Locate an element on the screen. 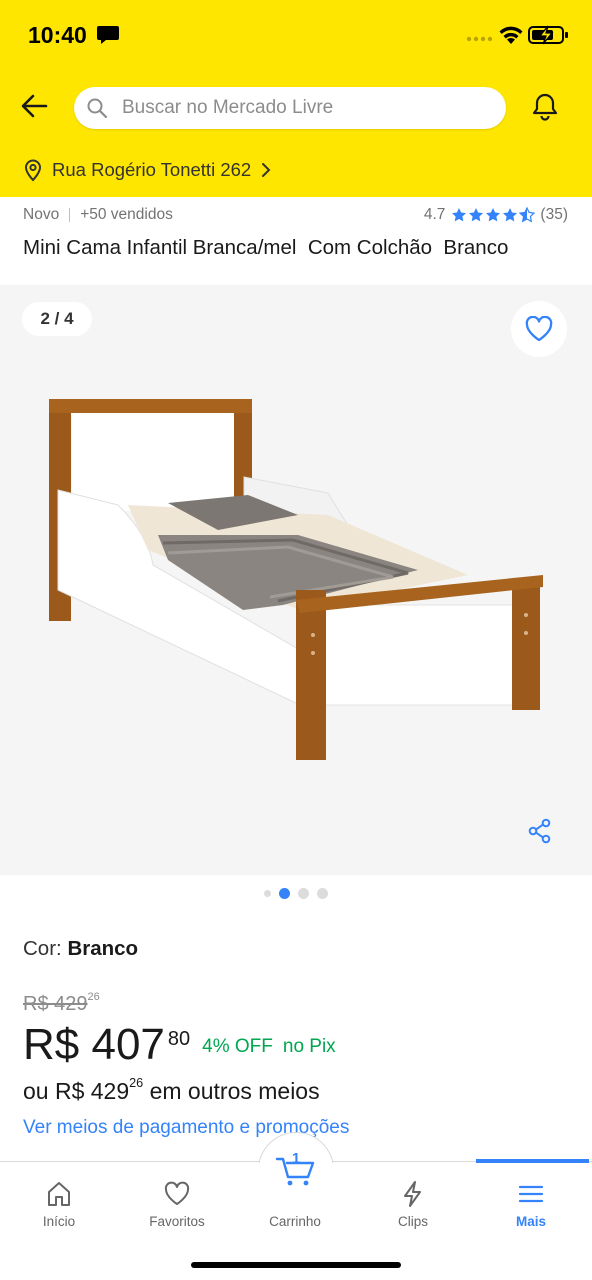  location-pin-icon is located at coordinates (33, 170).